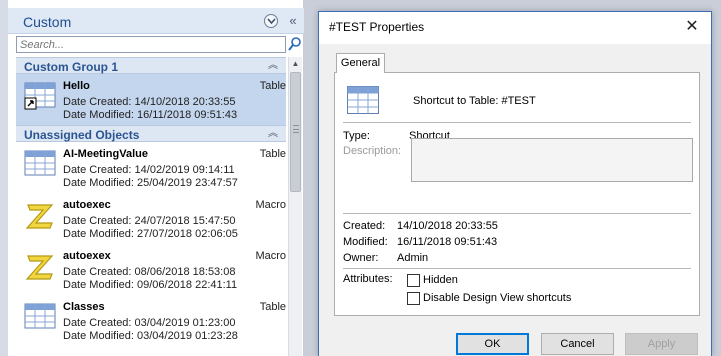 The image size is (721, 356). What do you see at coordinates (150, 115) in the screenshot?
I see `item-modified: Date Modified: 16/11/2018 09:51:43` at bounding box center [150, 115].